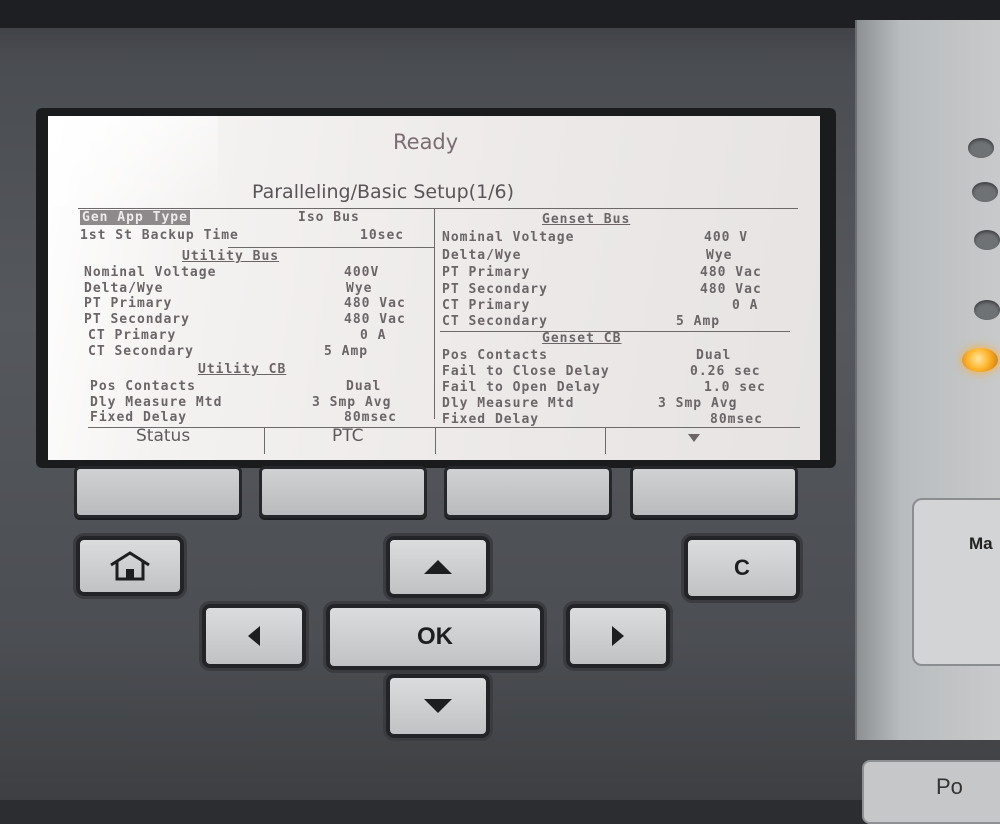 Image resolution: width=1000 pixels, height=824 pixels. Describe the element at coordinates (714, 492) in the screenshot. I see `softkey-4-button` at that location.